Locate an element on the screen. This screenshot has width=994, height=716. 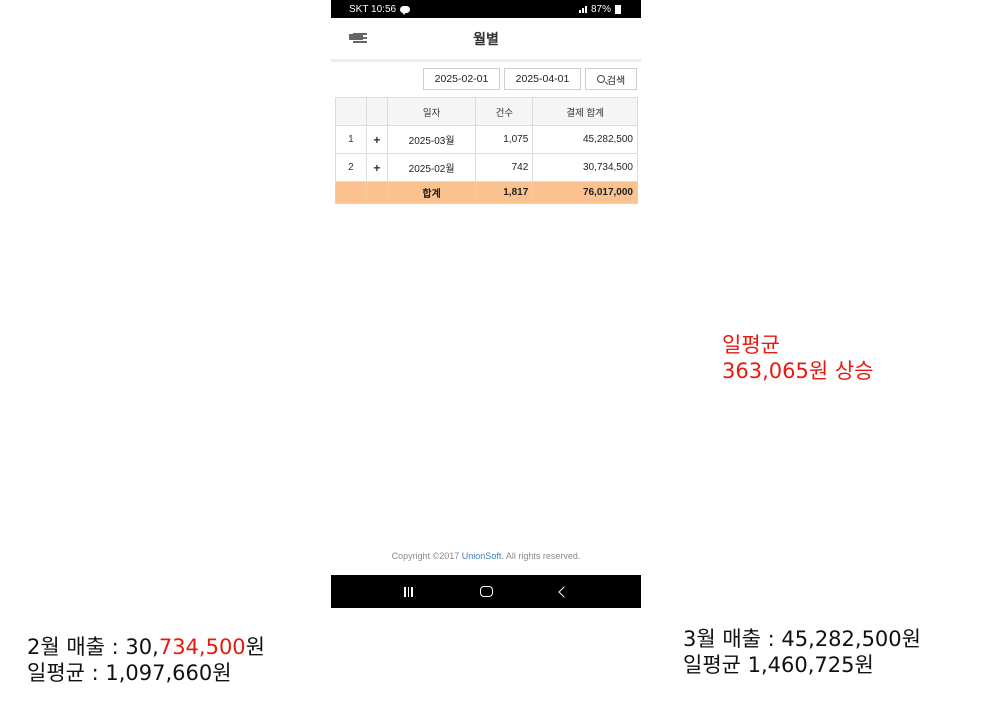
android-nav-bar is located at coordinates (486, 591).